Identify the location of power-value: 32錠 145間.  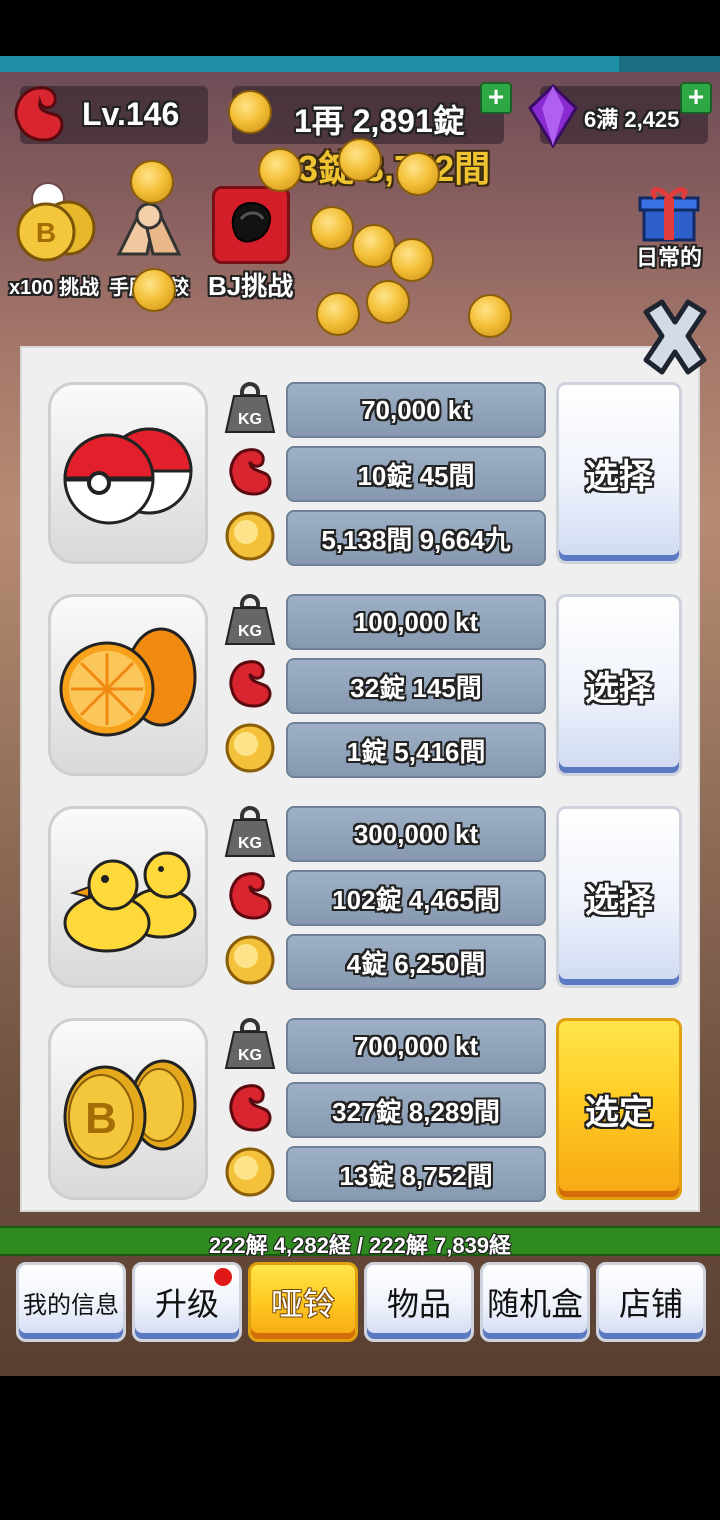
(416, 686).